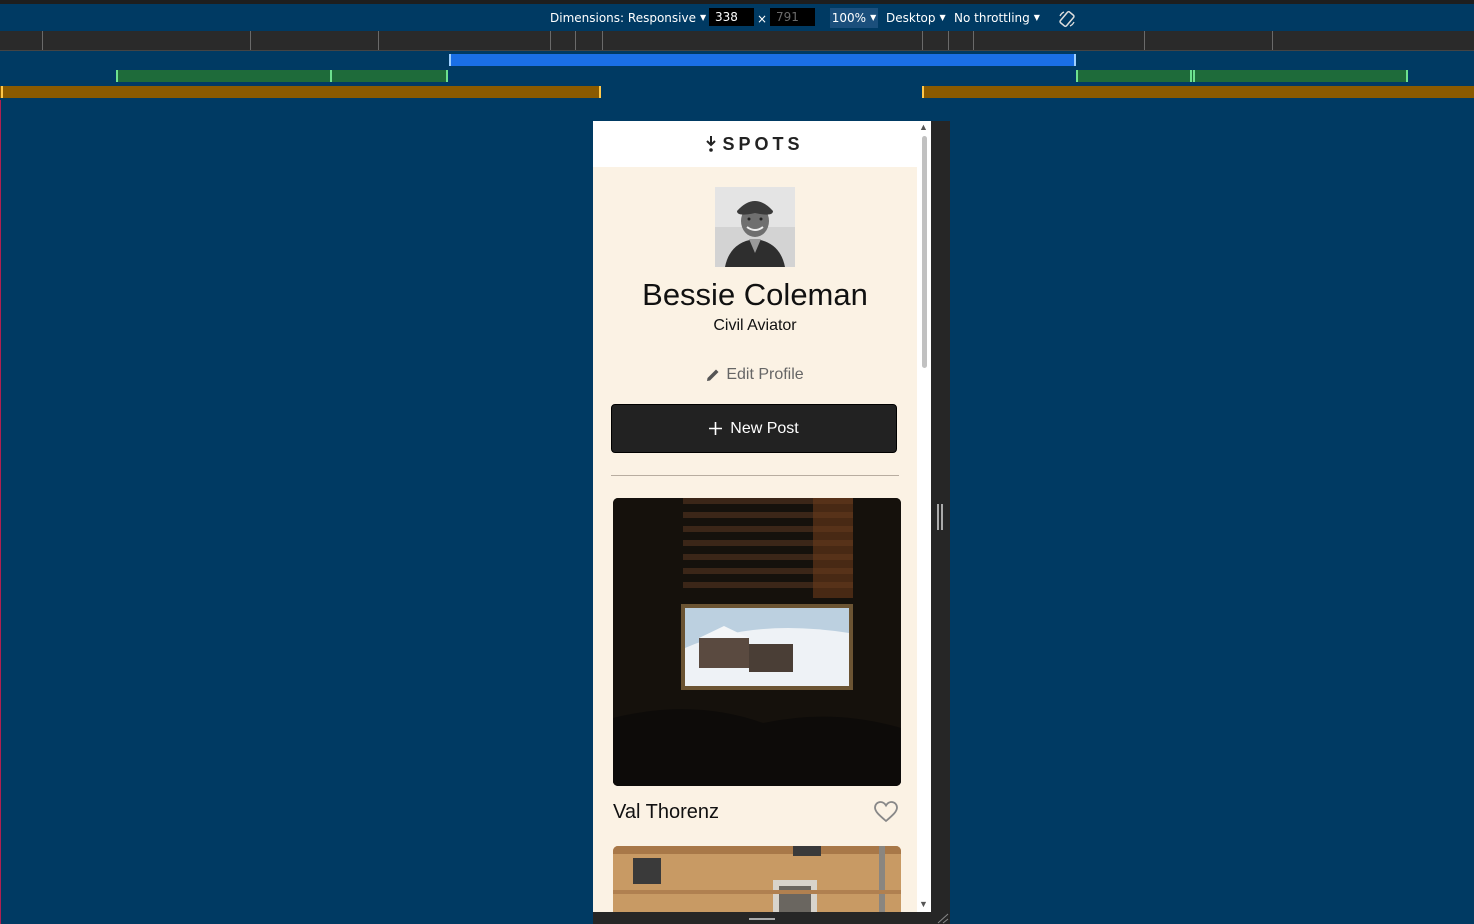  What do you see at coordinates (940, 522) in the screenshot?
I see `resize-handle-right` at bounding box center [940, 522].